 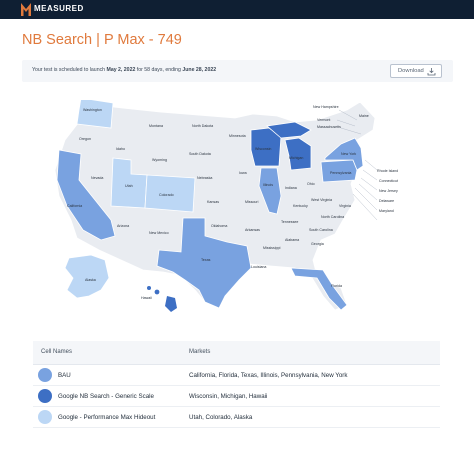 What do you see at coordinates (159, 233) in the screenshot?
I see `label-new-mexico: New Mexico` at bounding box center [159, 233].